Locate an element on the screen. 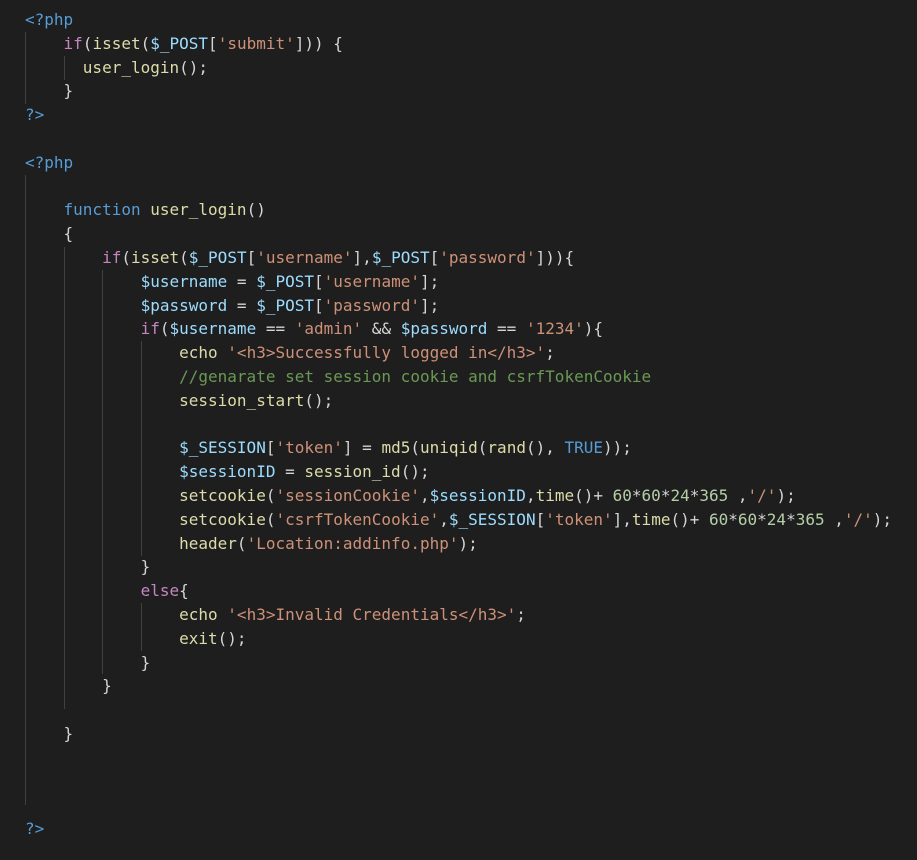 Image resolution: width=917 pixels, height=860 pixels. code-token: echo is located at coordinates (198, 353).